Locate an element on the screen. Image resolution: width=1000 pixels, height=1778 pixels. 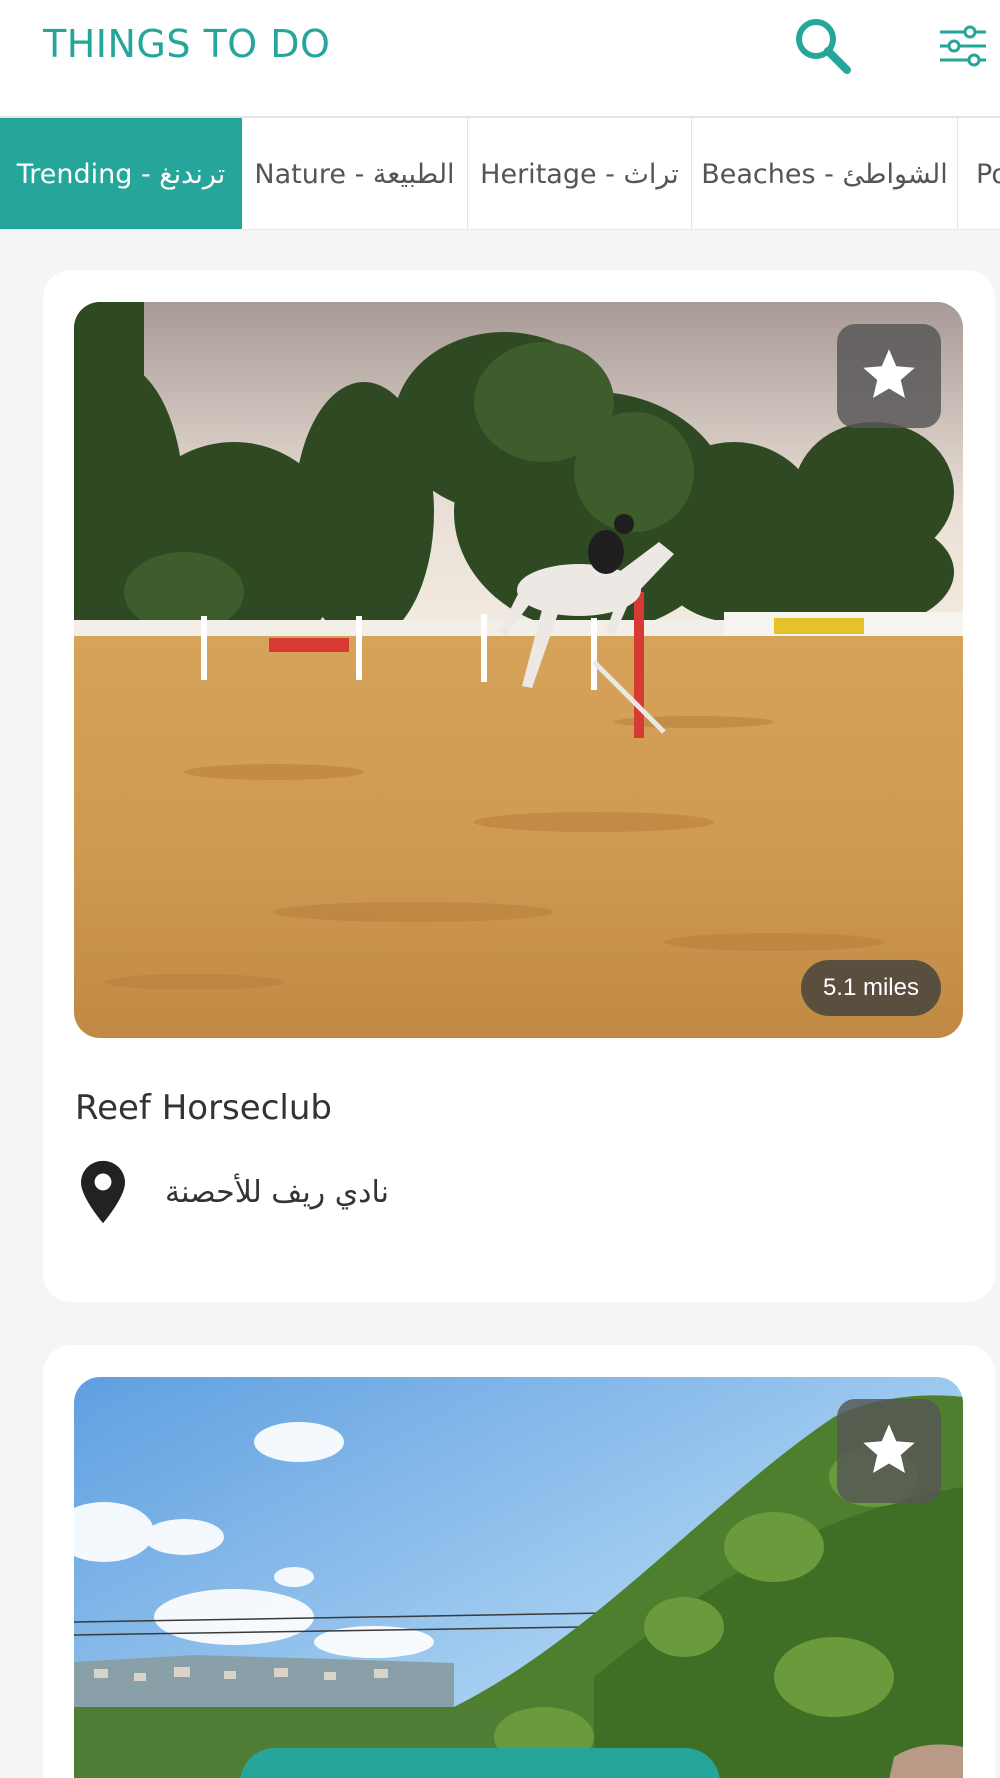
location-row: نادي ريف للأحصنة is located at coordinates (235, 1192).